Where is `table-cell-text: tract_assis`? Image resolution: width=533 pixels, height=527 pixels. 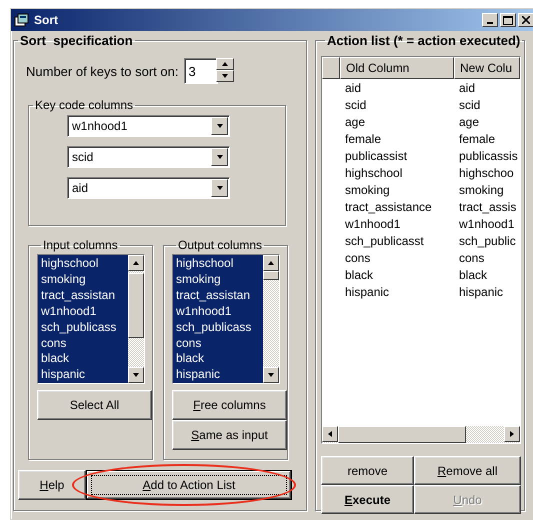
table-cell-text: tract_assis is located at coordinates (488, 207).